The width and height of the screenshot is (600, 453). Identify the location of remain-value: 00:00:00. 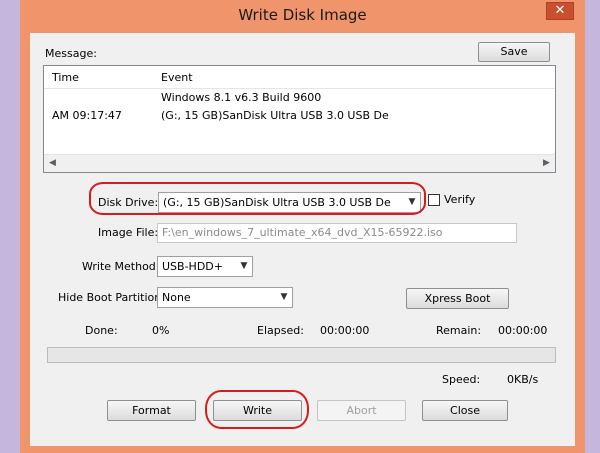
(523, 330).